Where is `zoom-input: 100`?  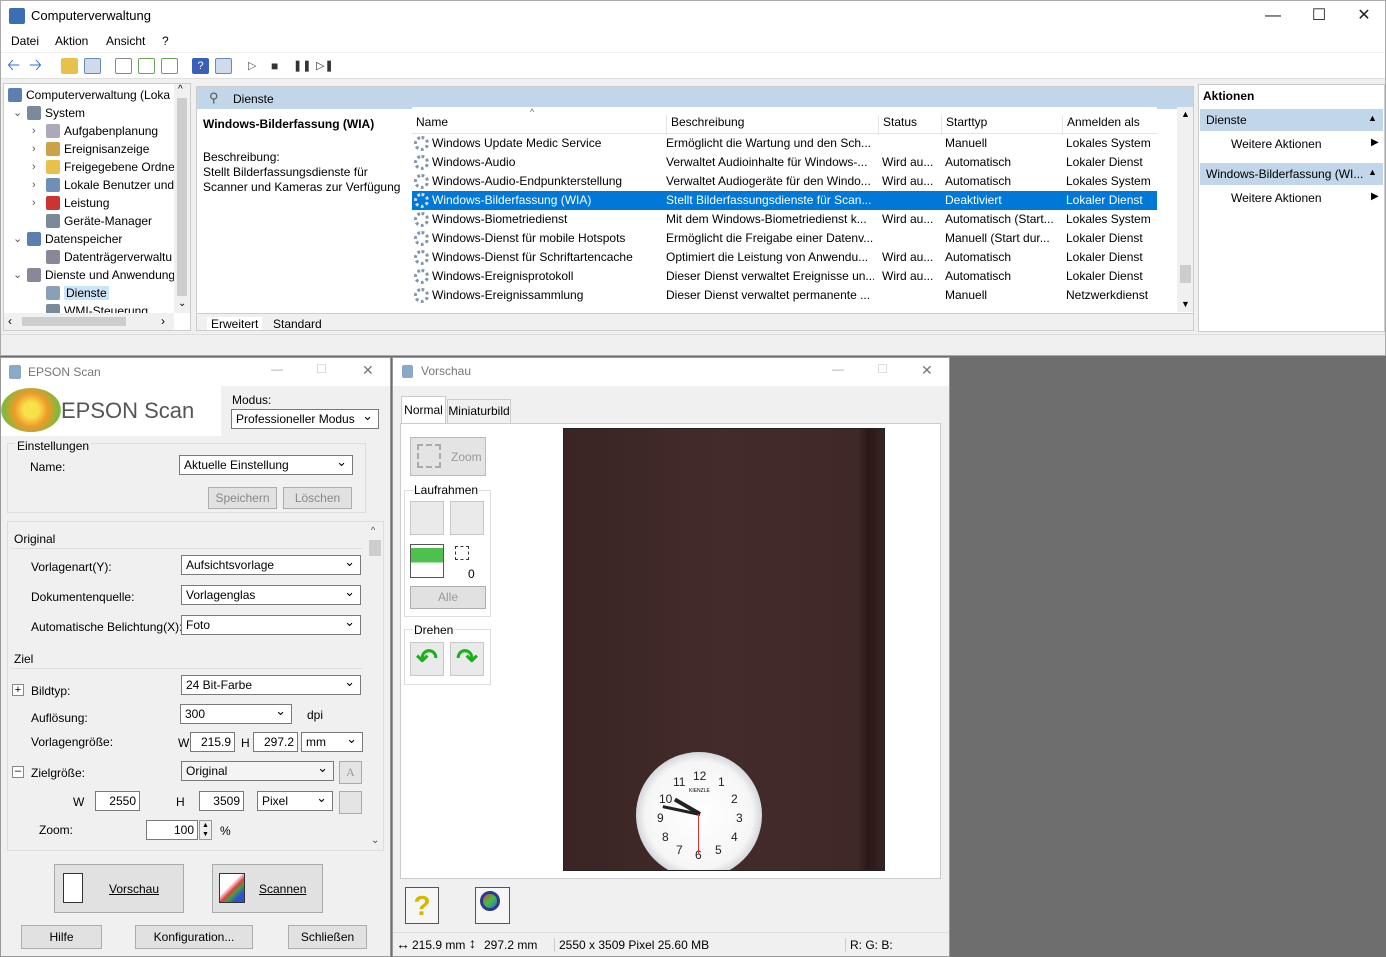
zoom-input: 100 is located at coordinates (172, 830).